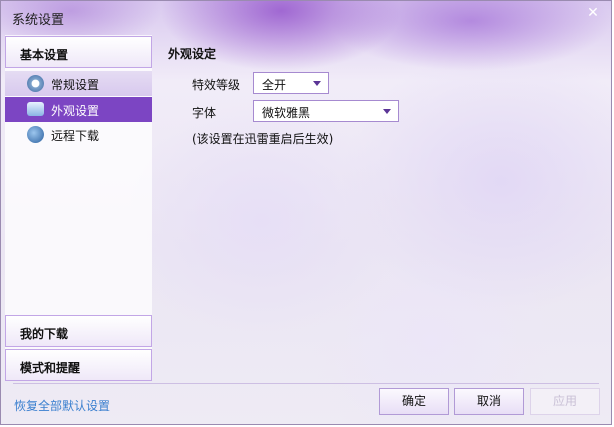 This screenshot has height=427, width=614. What do you see at coordinates (216, 85) in the screenshot?
I see `effect-level-label: 特效等级` at bounding box center [216, 85].